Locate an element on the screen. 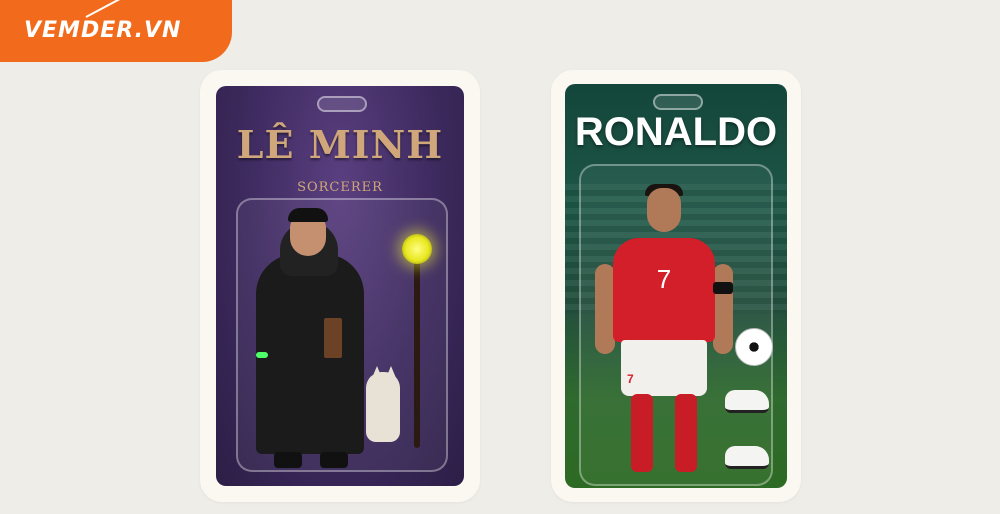 This screenshot has height=514, width=1000. sock-right is located at coordinates (686, 433).